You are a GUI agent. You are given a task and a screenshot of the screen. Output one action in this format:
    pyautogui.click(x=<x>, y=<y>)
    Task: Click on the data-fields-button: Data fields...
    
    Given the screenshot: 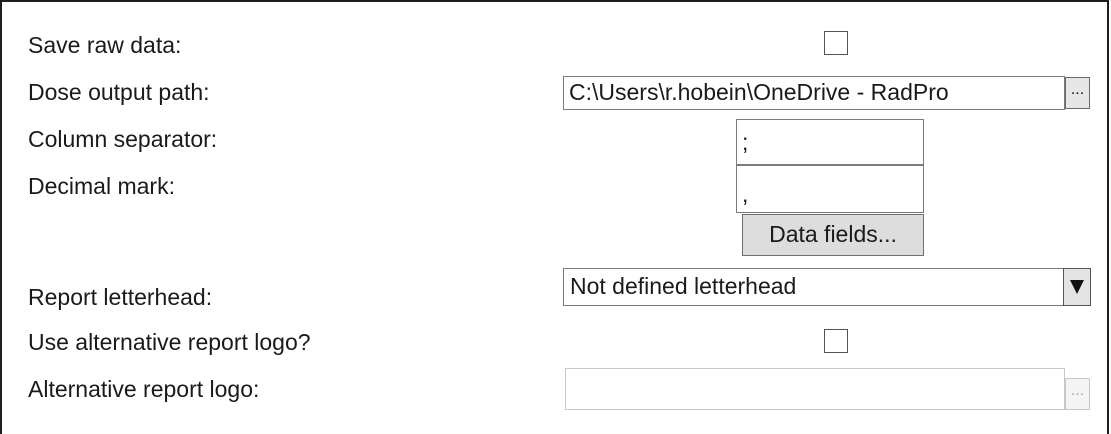 What is the action you would take?
    pyautogui.click(x=833, y=235)
    